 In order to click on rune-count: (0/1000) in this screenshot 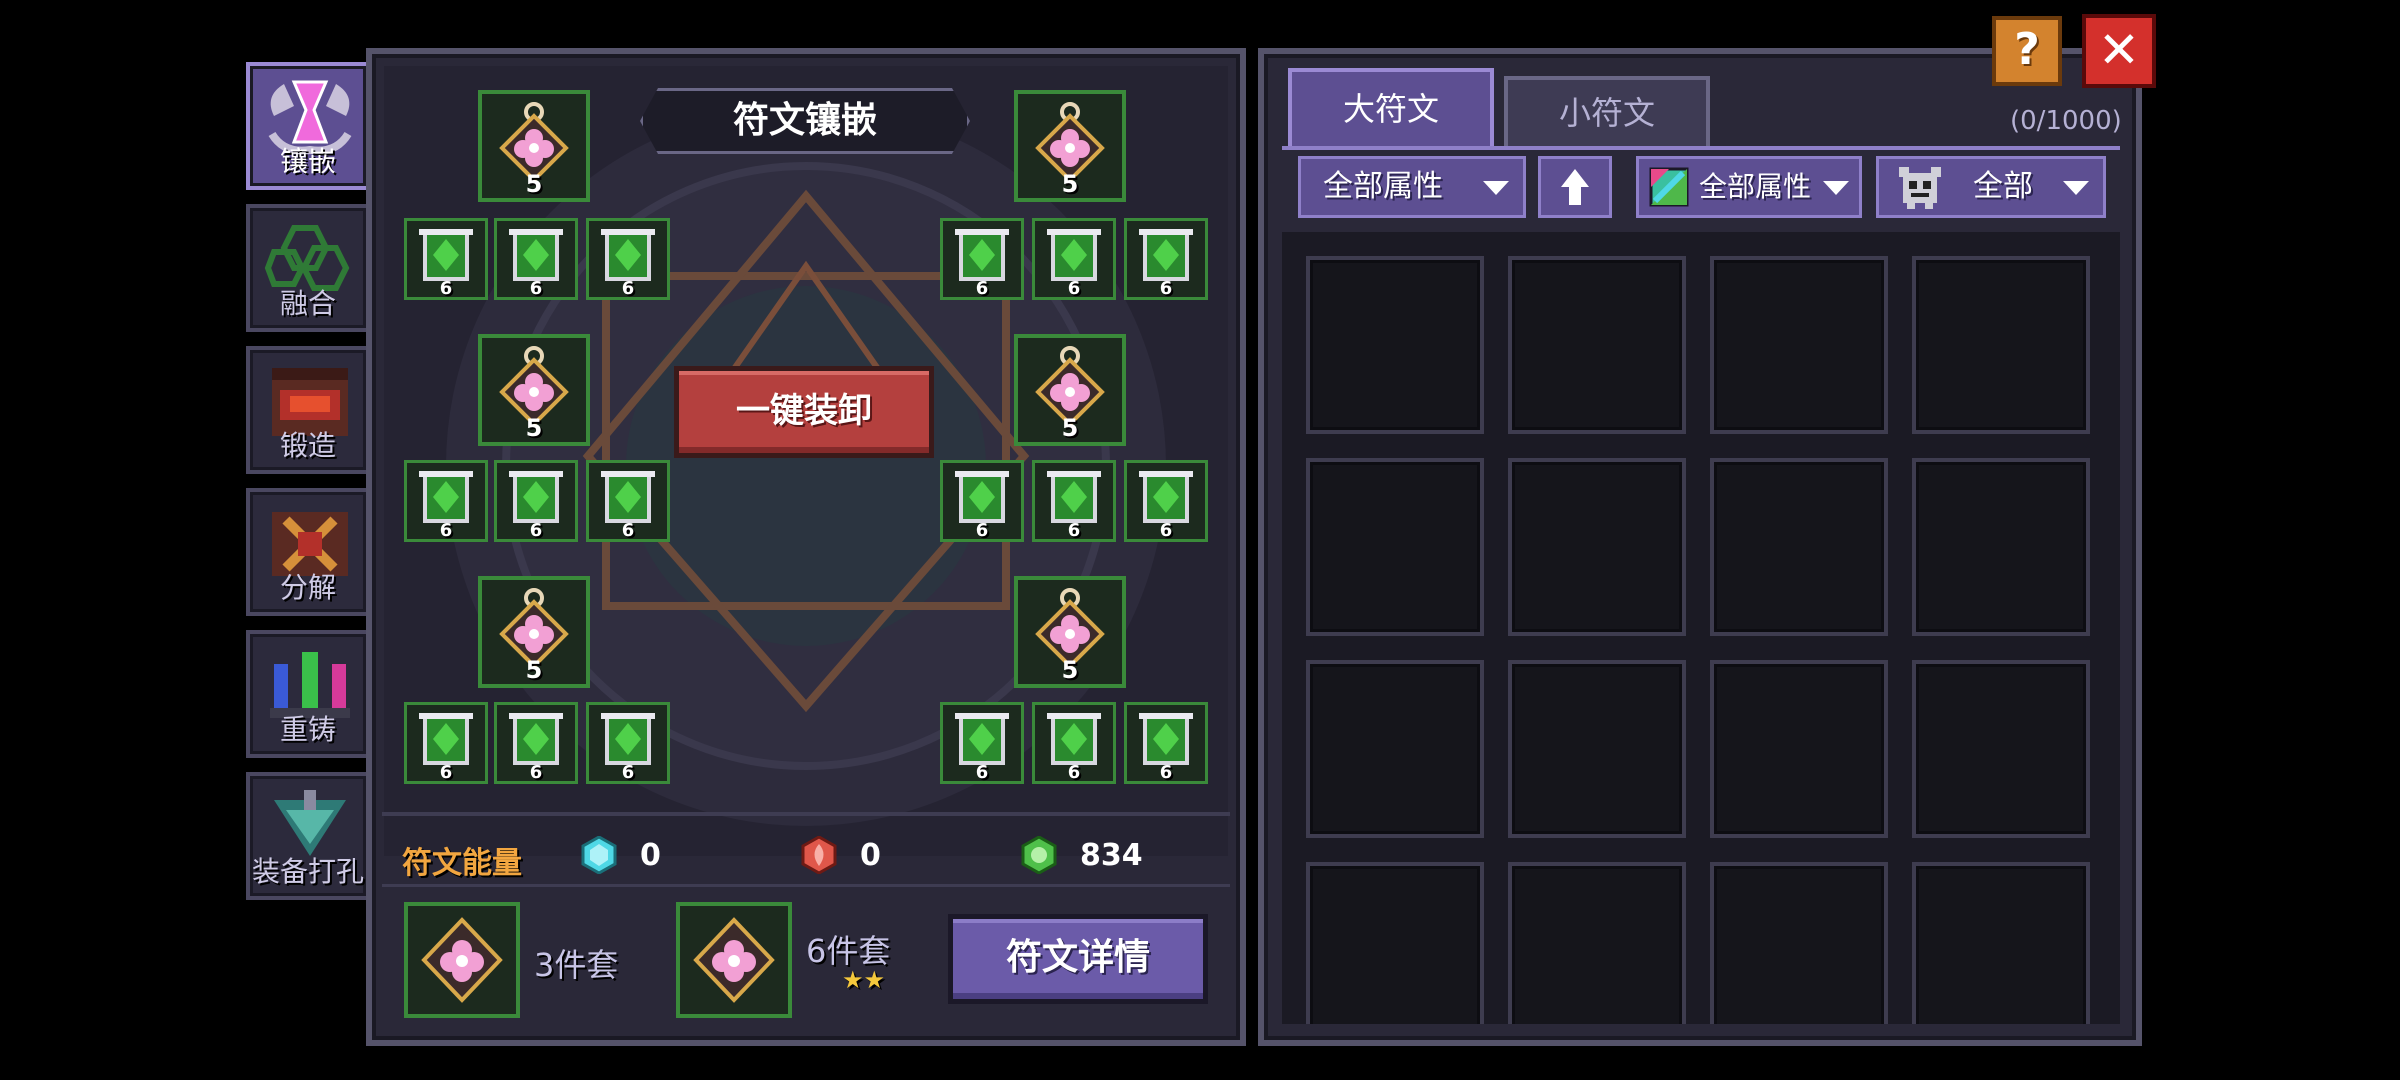, I will do `click(2066, 121)`.